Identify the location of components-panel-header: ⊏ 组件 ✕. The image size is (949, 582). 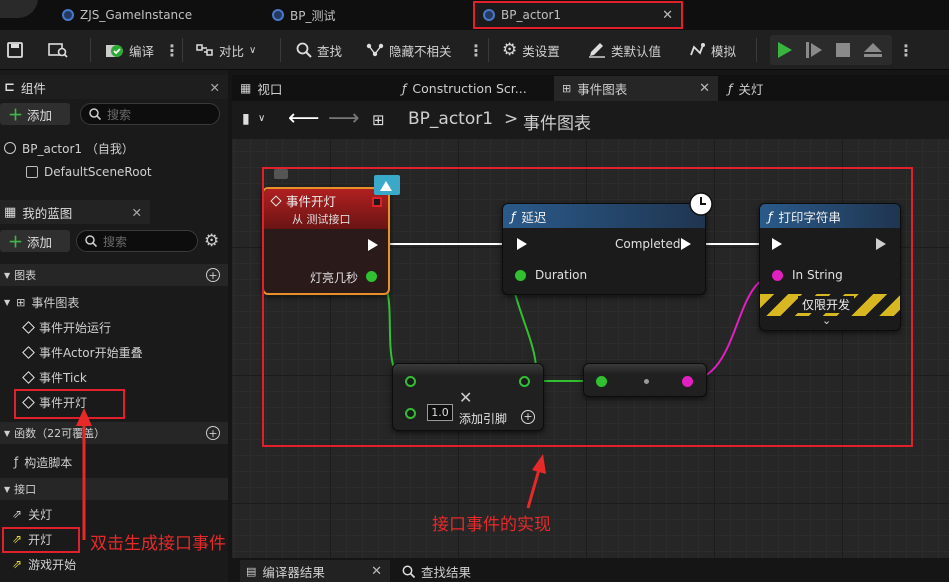
(114, 87).